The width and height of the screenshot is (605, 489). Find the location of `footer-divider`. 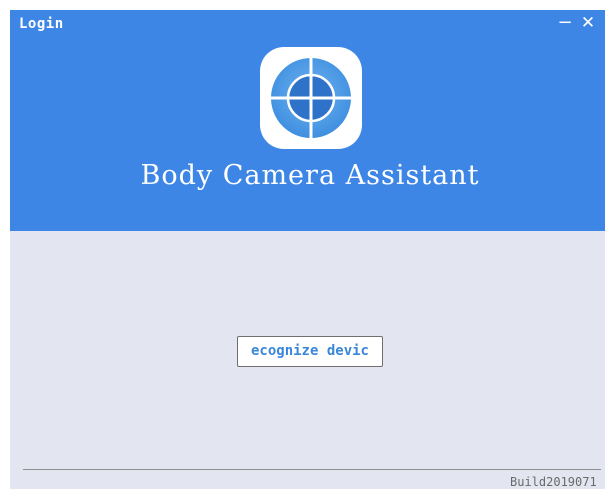

footer-divider is located at coordinates (312, 469).